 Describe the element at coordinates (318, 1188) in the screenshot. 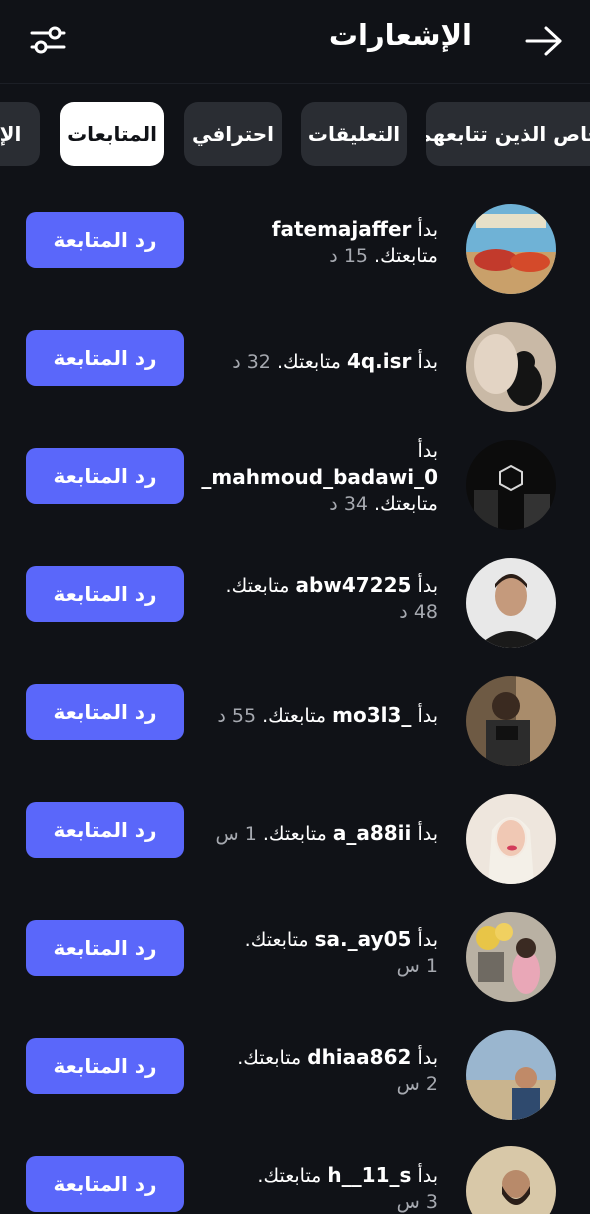

I see `notification-text: بدأ h__11_s متابعتك. 3 س` at that location.